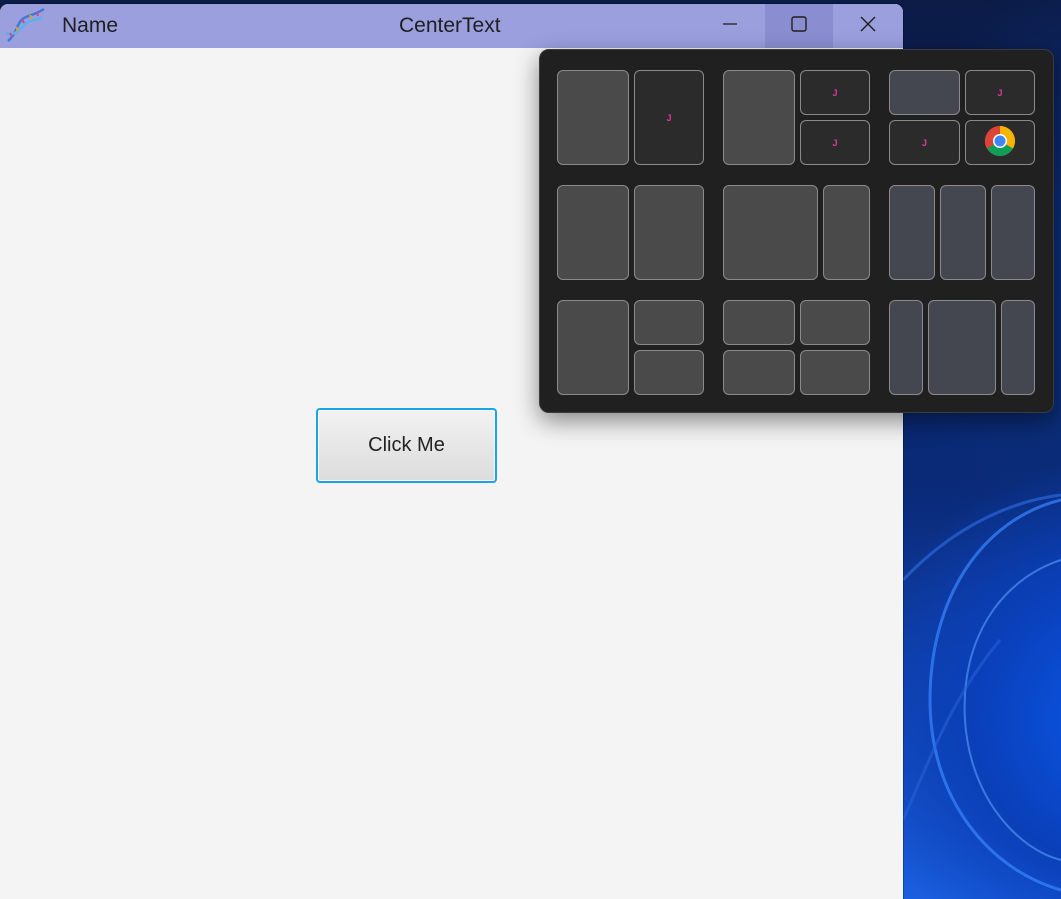 This screenshot has height=899, width=1061. I want to click on snap-zone-occupied, so click(1000, 142).